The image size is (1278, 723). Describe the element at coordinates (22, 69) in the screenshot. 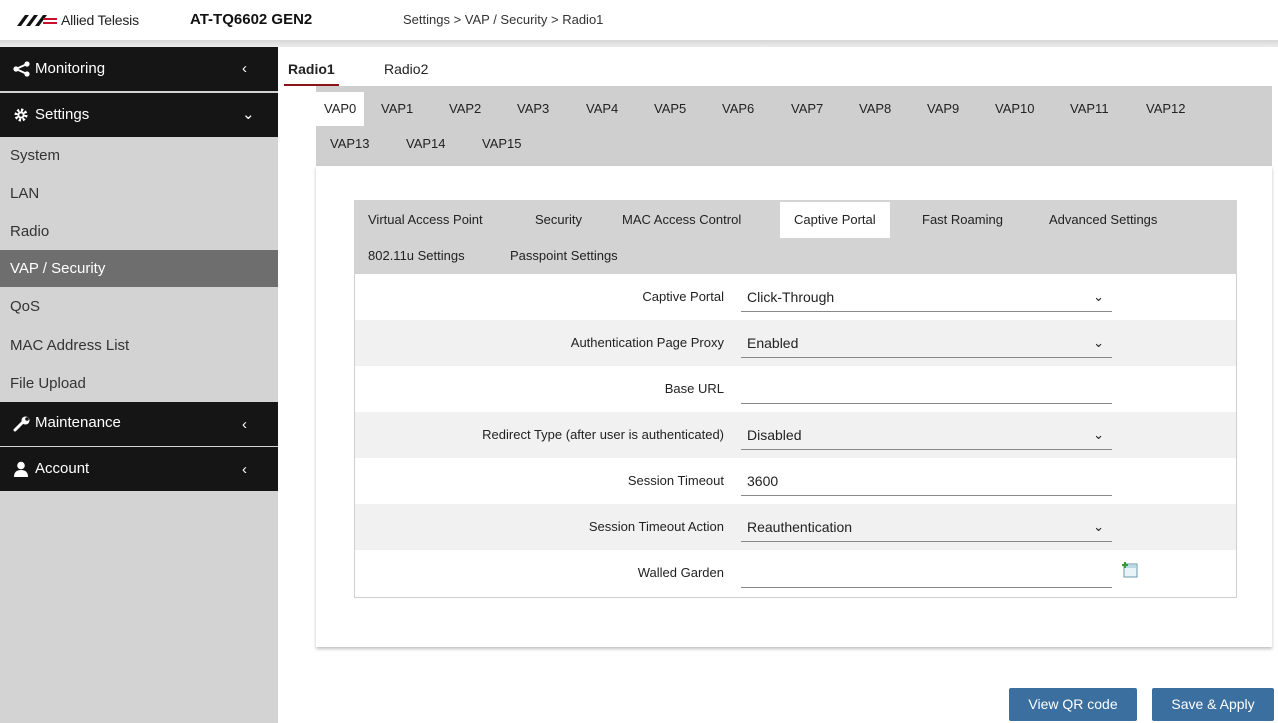

I see `share-icon` at that location.